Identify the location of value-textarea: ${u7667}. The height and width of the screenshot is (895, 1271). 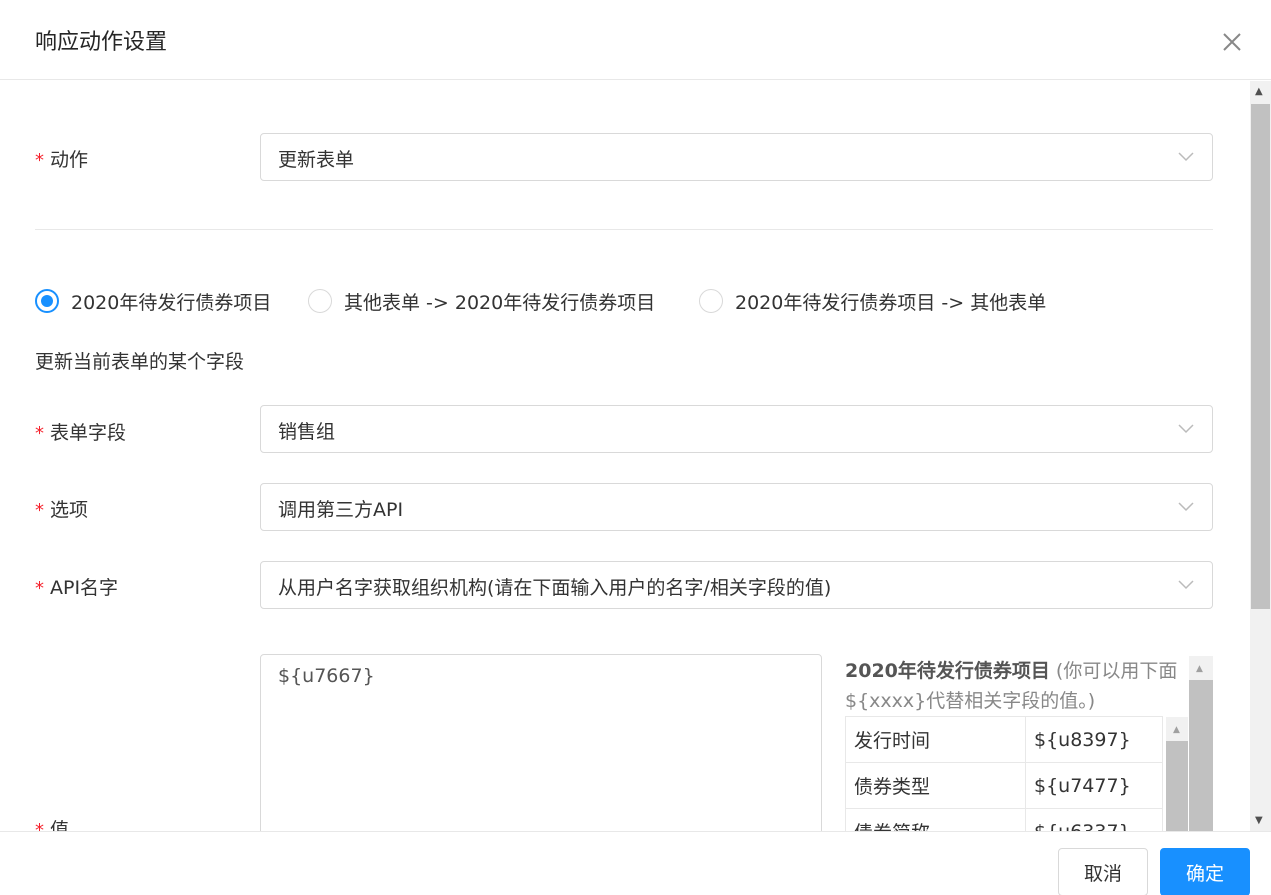
(541, 742).